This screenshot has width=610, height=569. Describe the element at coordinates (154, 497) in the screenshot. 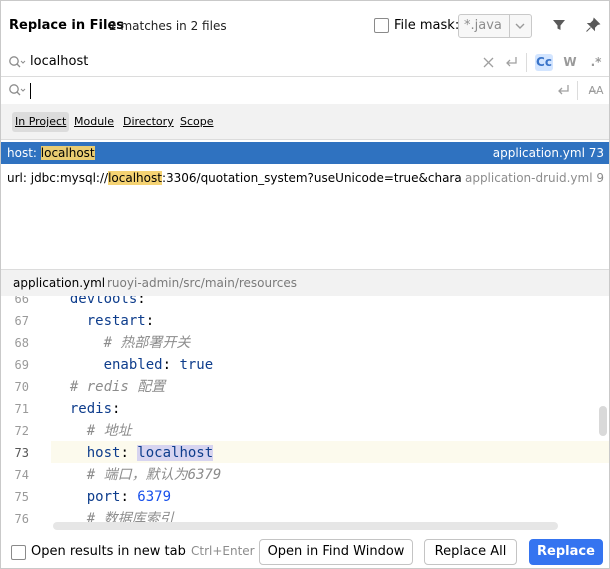

I see `yaml-value: 6379` at that location.